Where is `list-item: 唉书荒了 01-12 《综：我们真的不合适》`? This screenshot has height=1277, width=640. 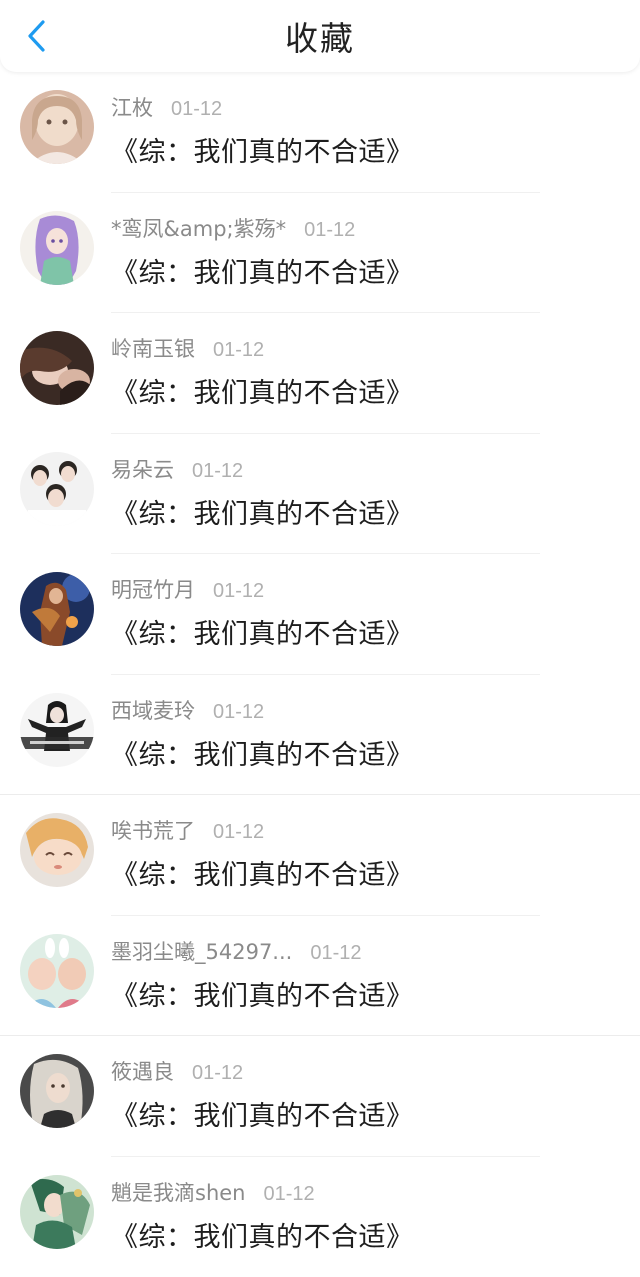
list-item: 唉书荒了 01-12 《综：我们真的不合适》 is located at coordinates (320, 855).